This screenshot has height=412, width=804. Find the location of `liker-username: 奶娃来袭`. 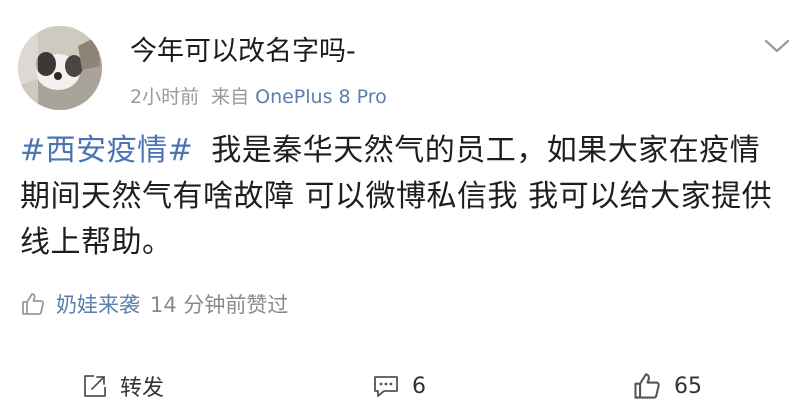

liker-username: 奶娃来袭 is located at coordinates (98, 304).